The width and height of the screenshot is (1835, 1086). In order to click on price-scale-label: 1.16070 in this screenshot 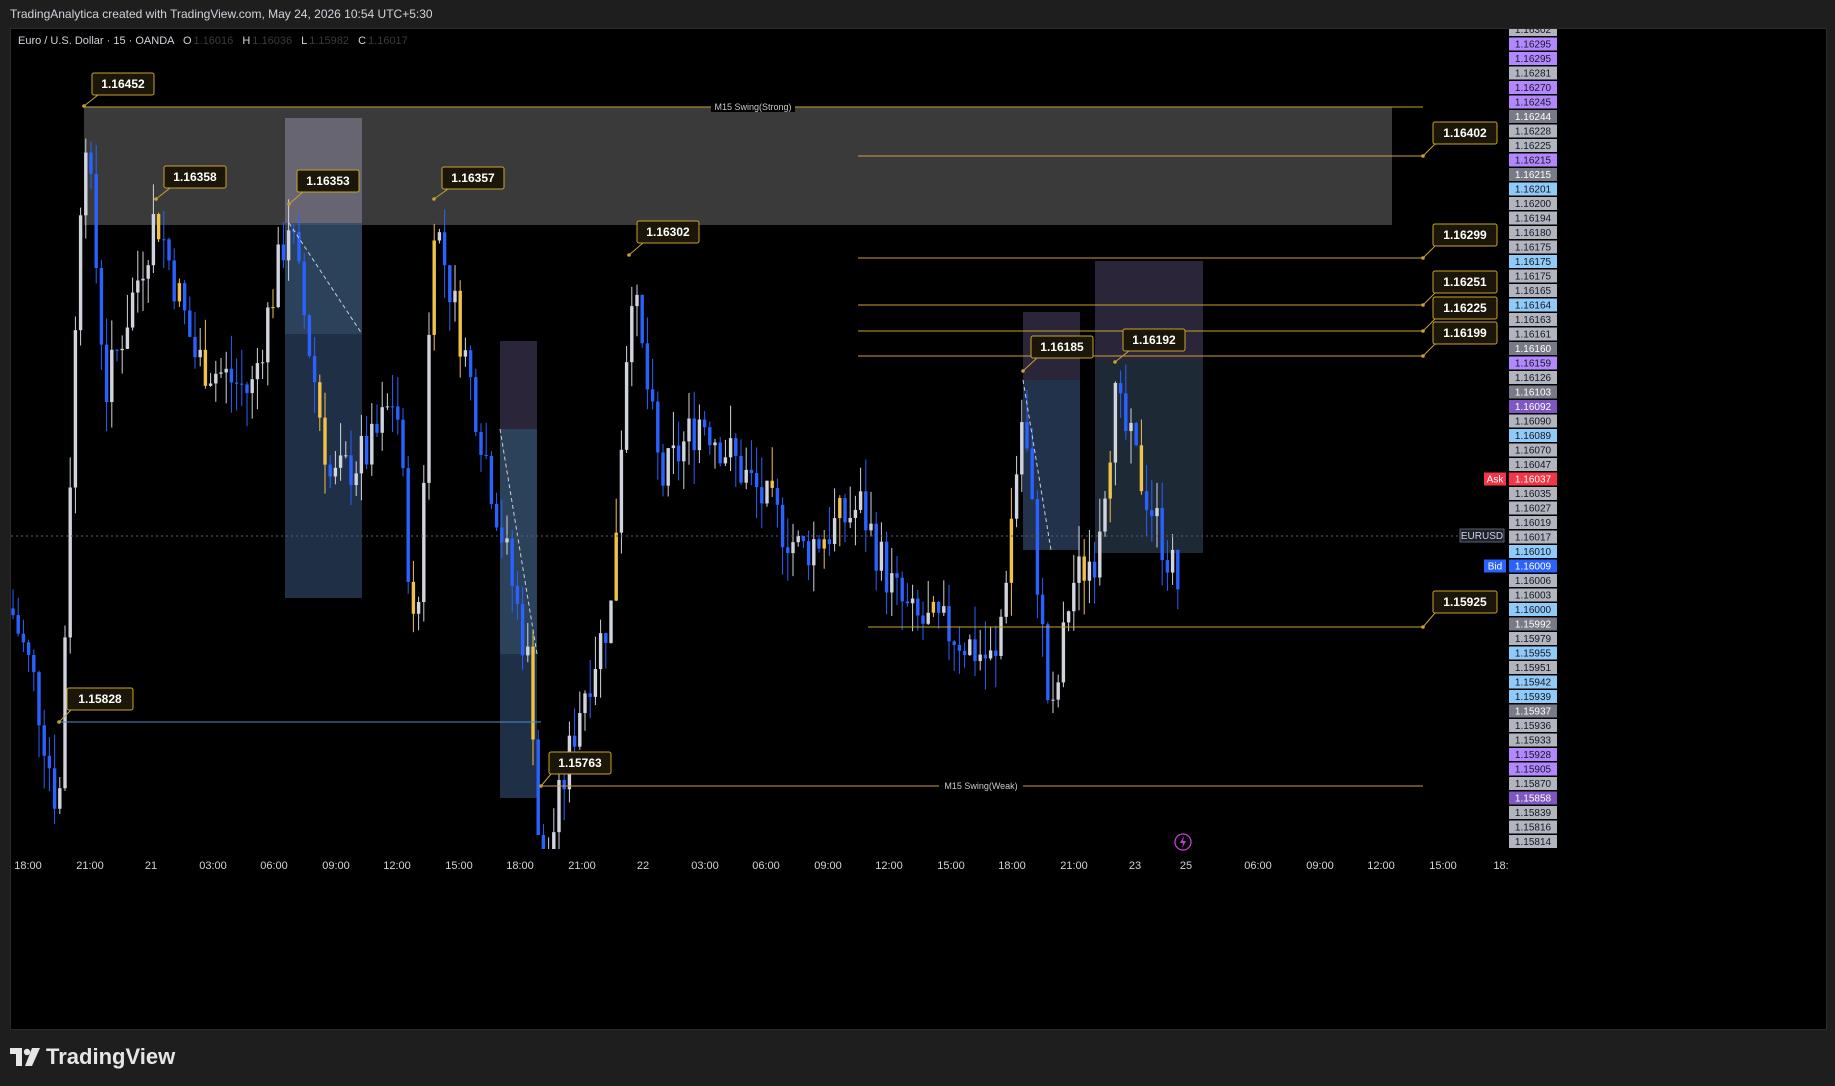, I will do `click(1533, 451)`.